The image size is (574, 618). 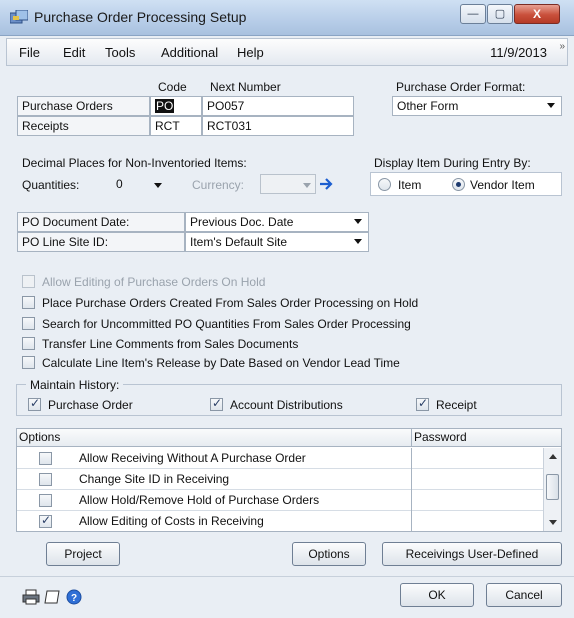 I want to click on column-divider, so click(x=411, y=489).